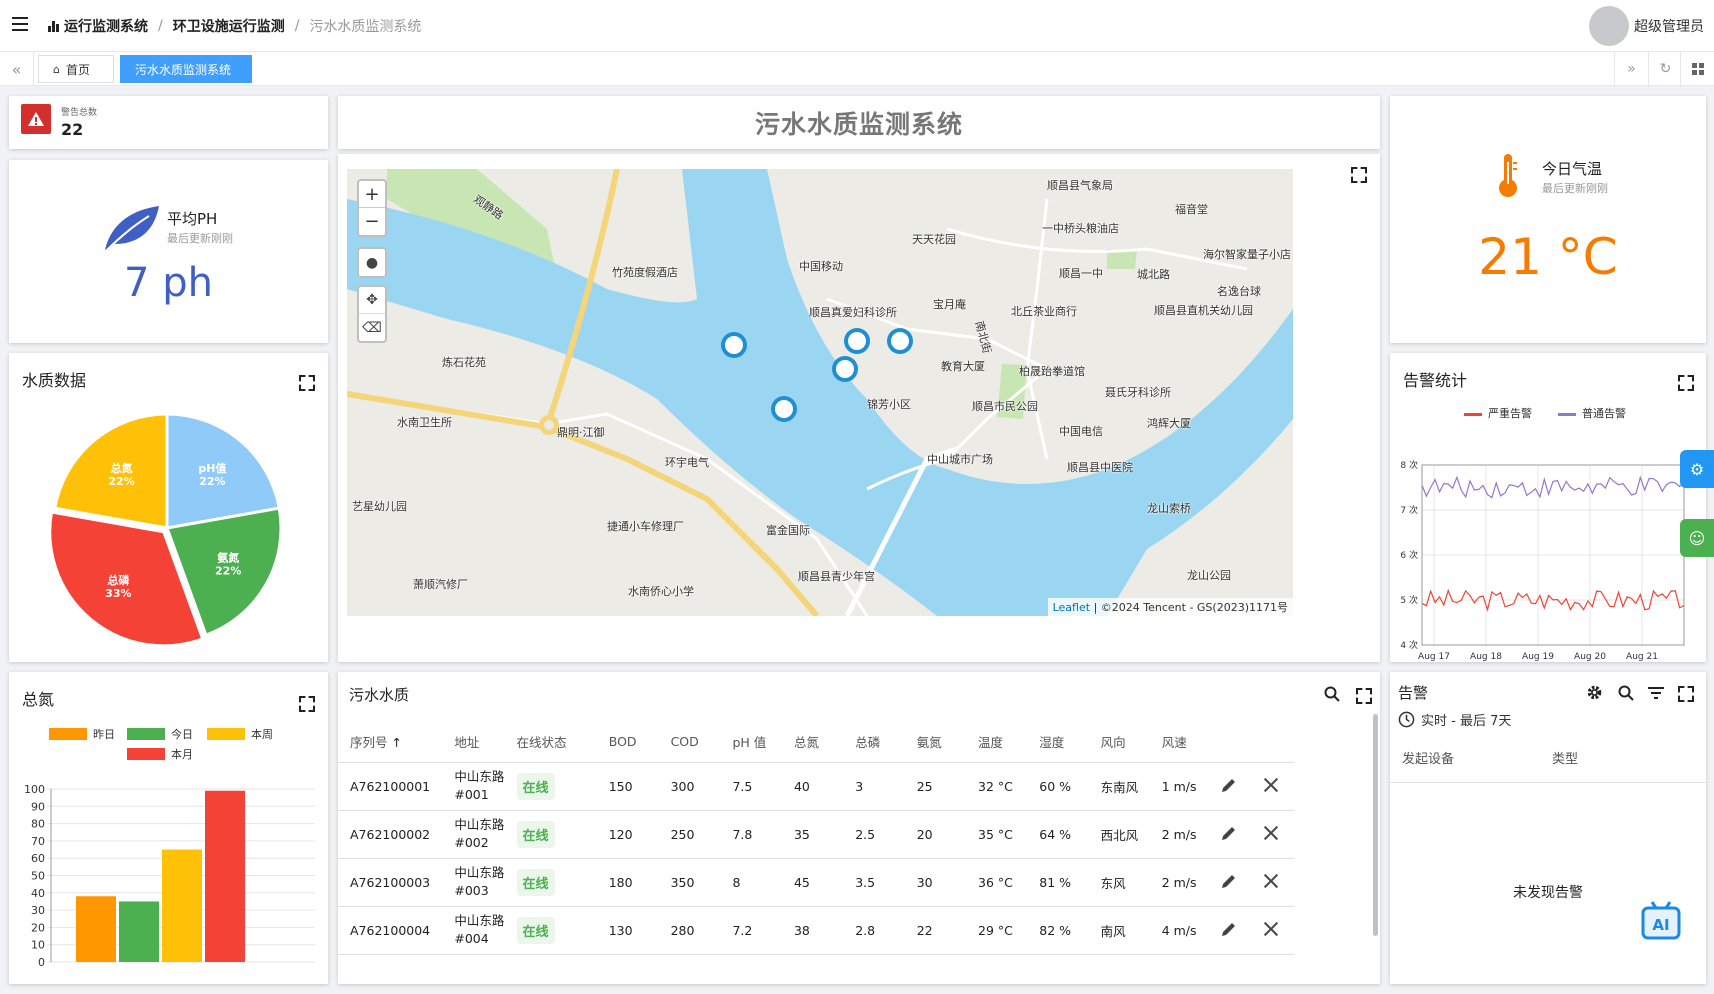 The image size is (1714, 994). I want to click on map-label: 龙山索桥, so click(1169, 508).